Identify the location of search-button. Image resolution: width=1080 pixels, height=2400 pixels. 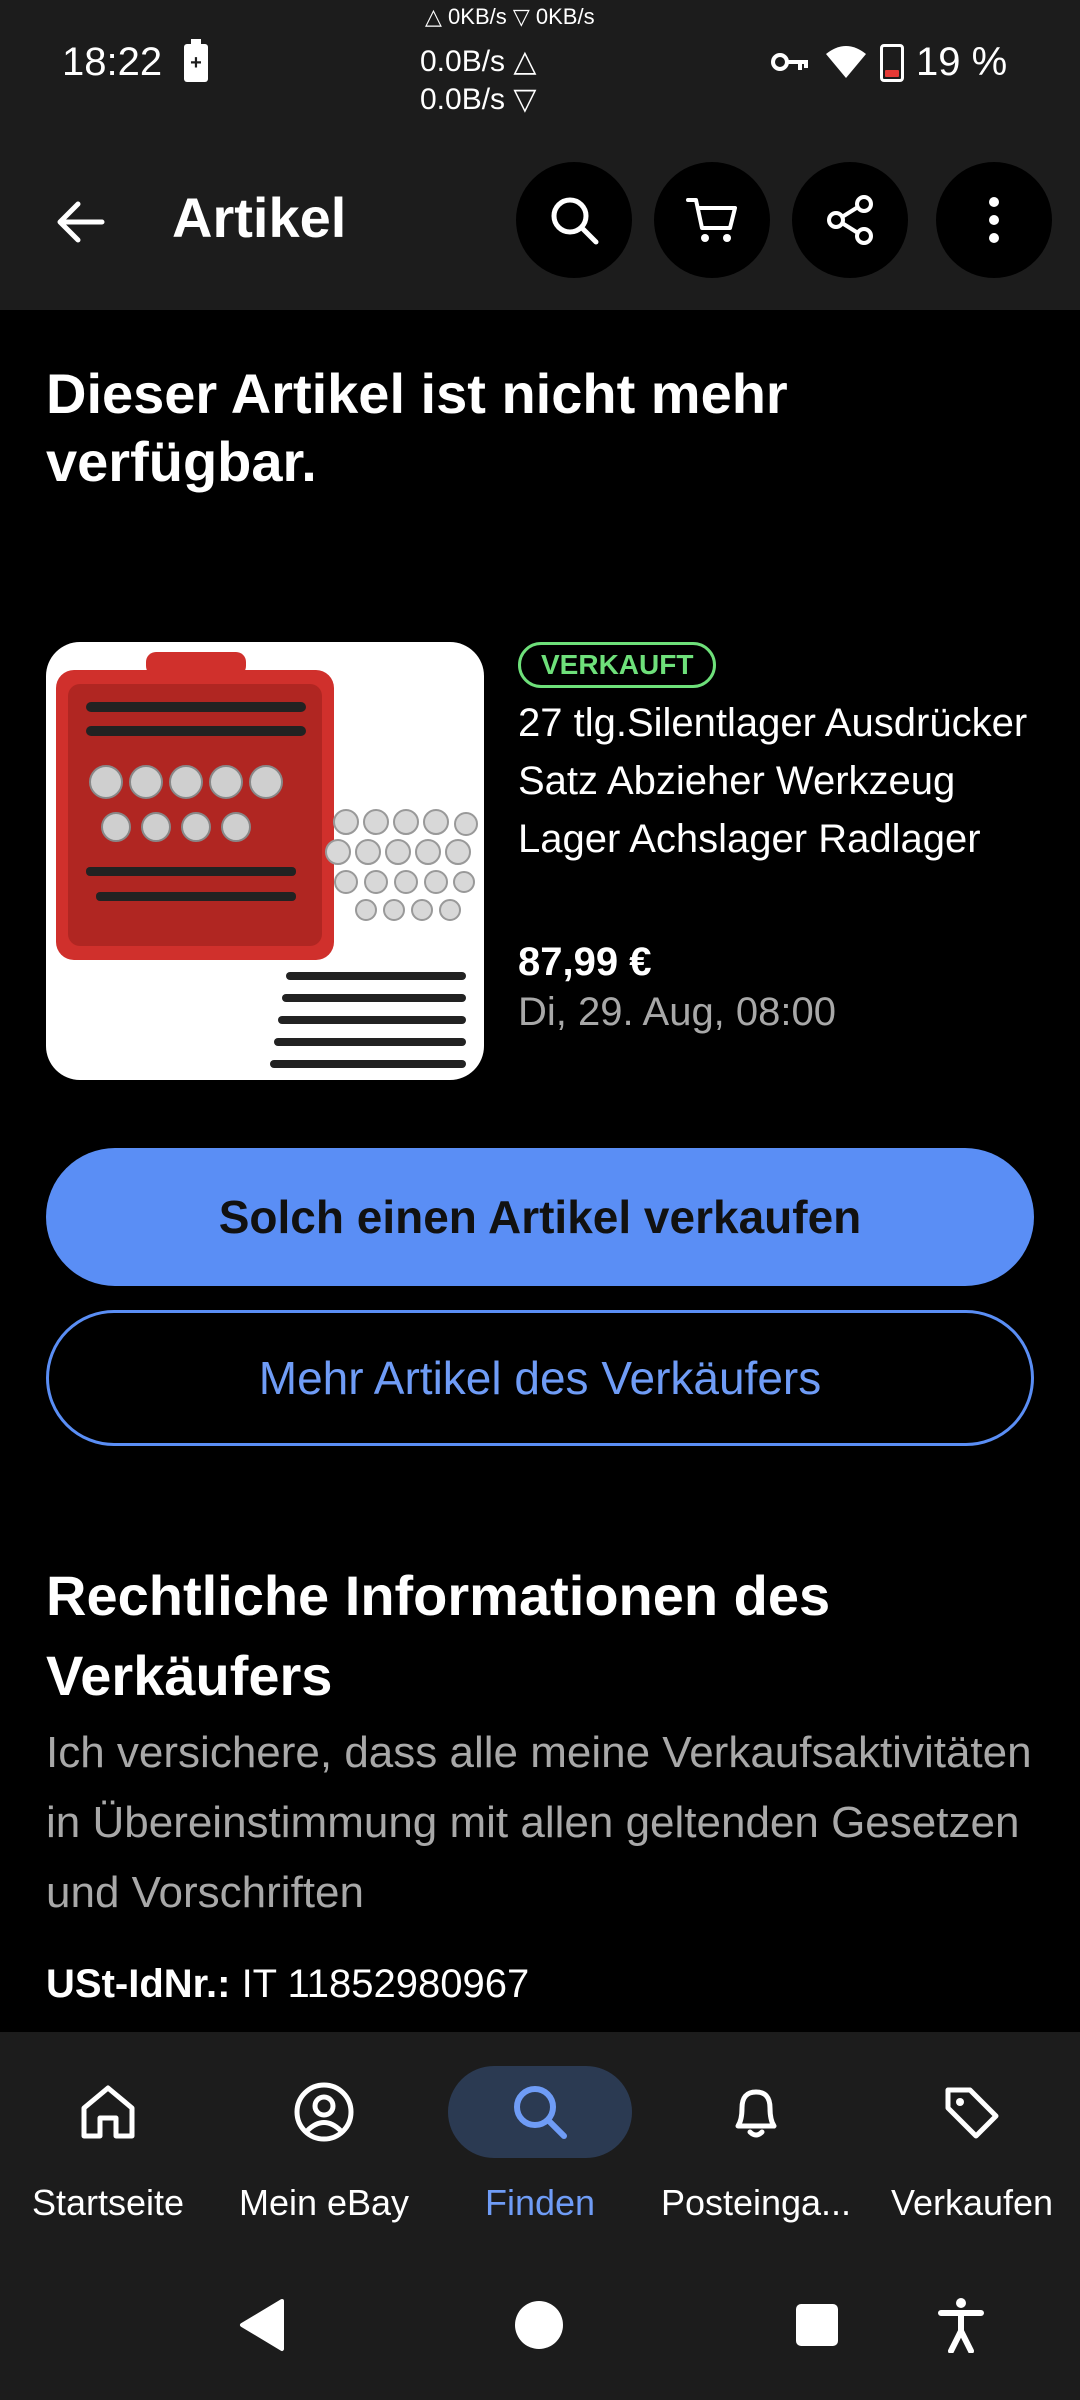
(574, 220).